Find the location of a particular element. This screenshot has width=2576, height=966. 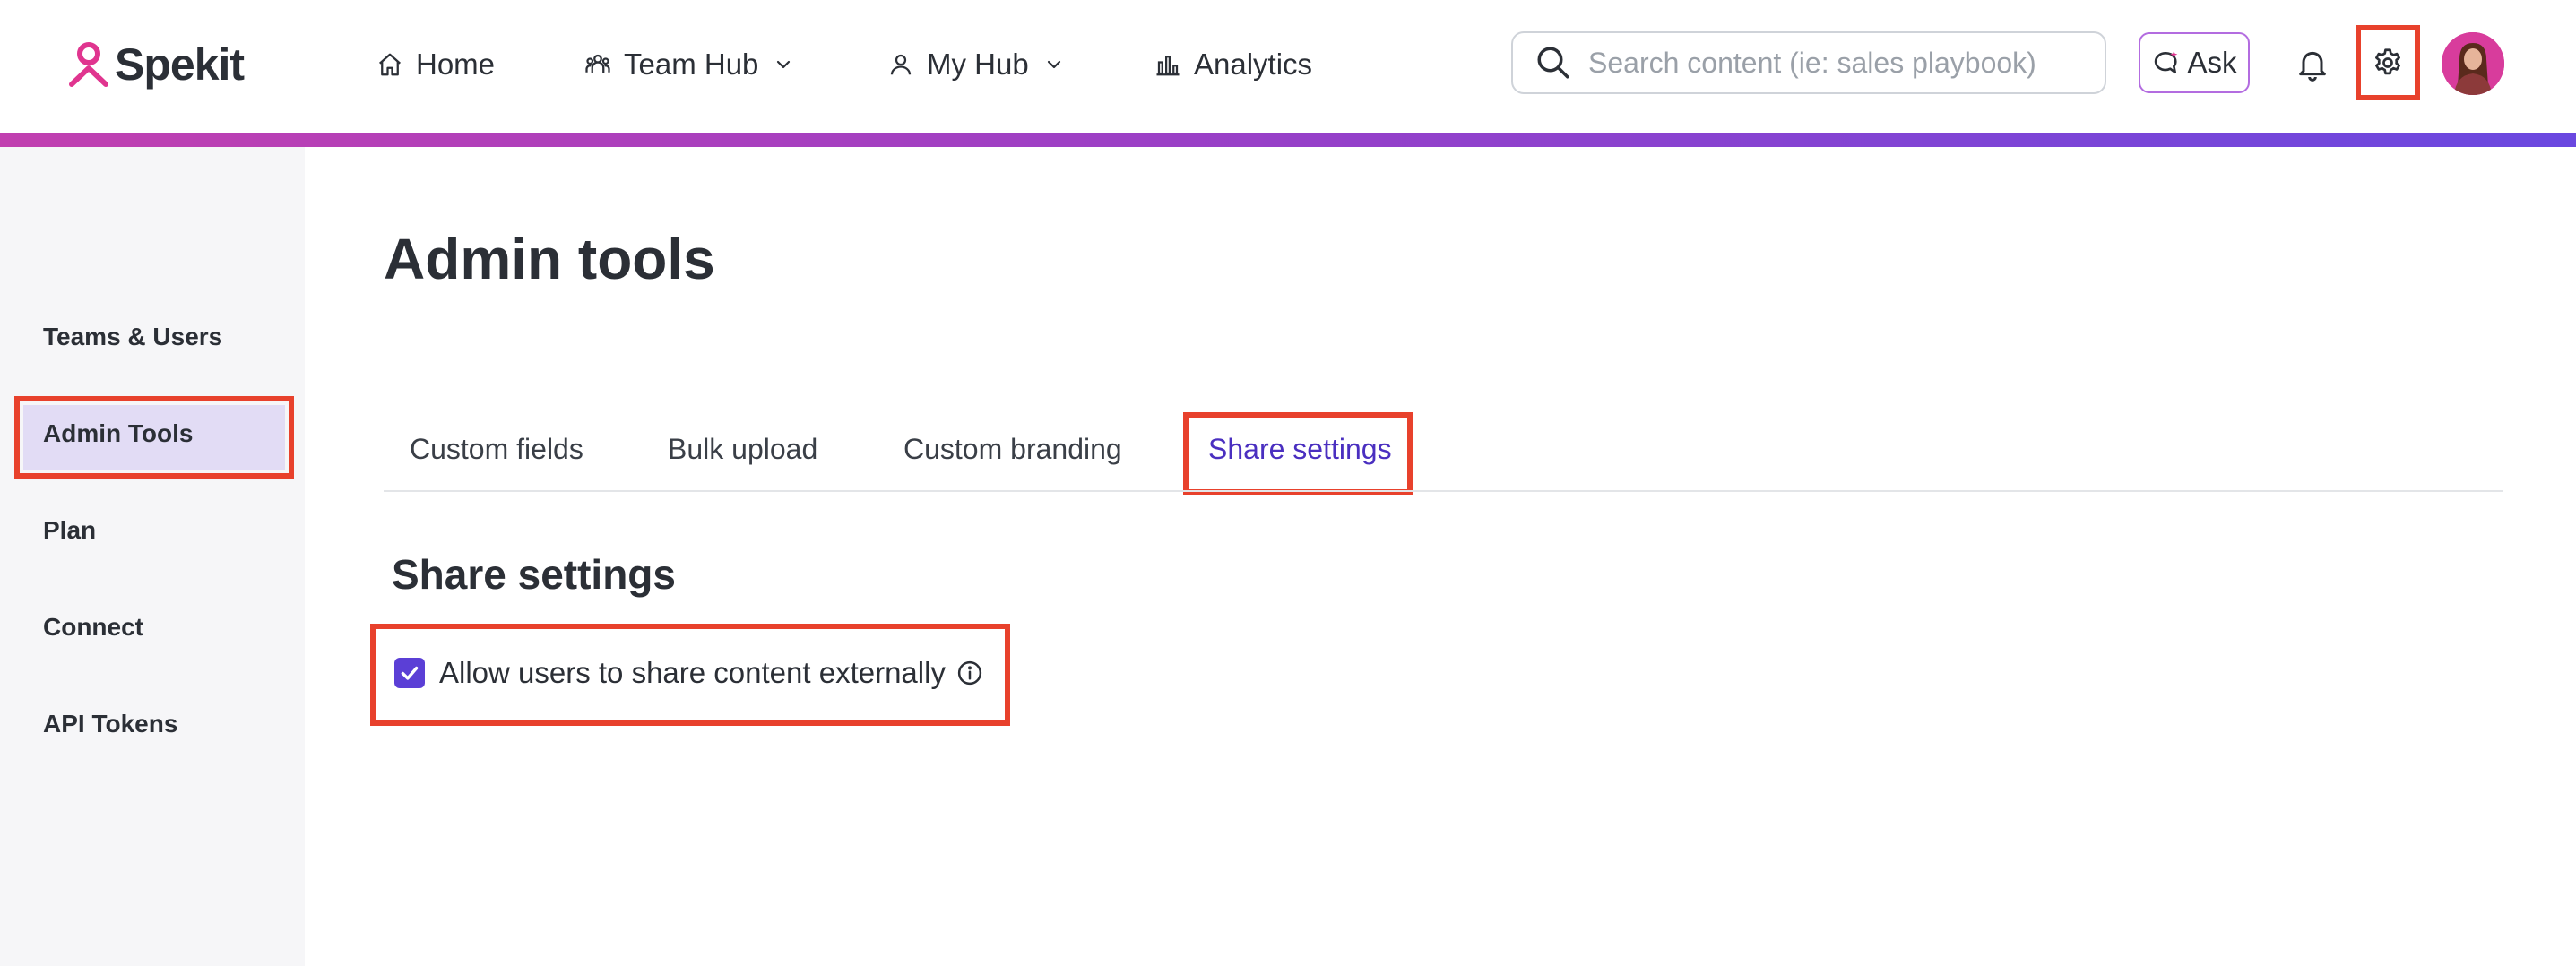

search-box is located at coordinates (1808, 62).